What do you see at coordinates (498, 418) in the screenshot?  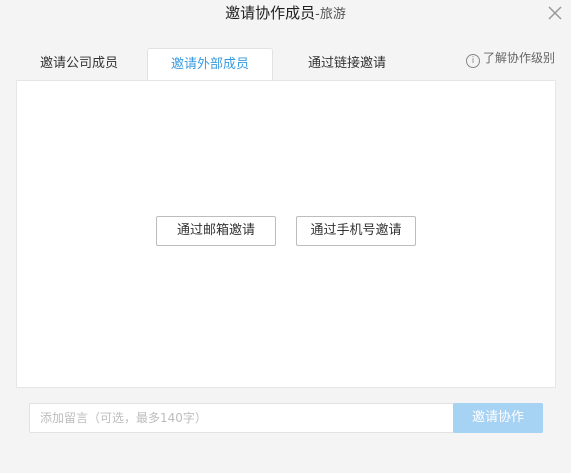 I see `invite-submit-button: 邀请协作` at bounding box center [498, 418].